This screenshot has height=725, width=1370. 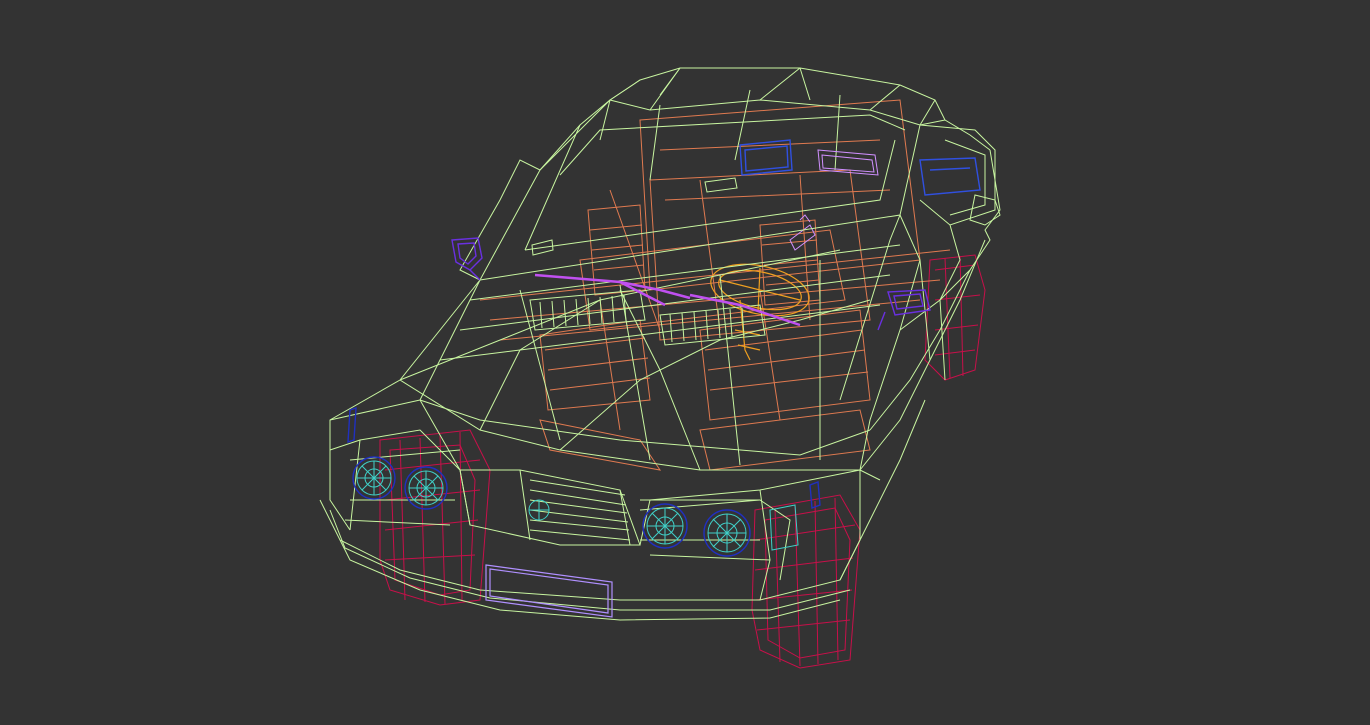 I want to click on wheel-front-right, so click(x=806, y=581).